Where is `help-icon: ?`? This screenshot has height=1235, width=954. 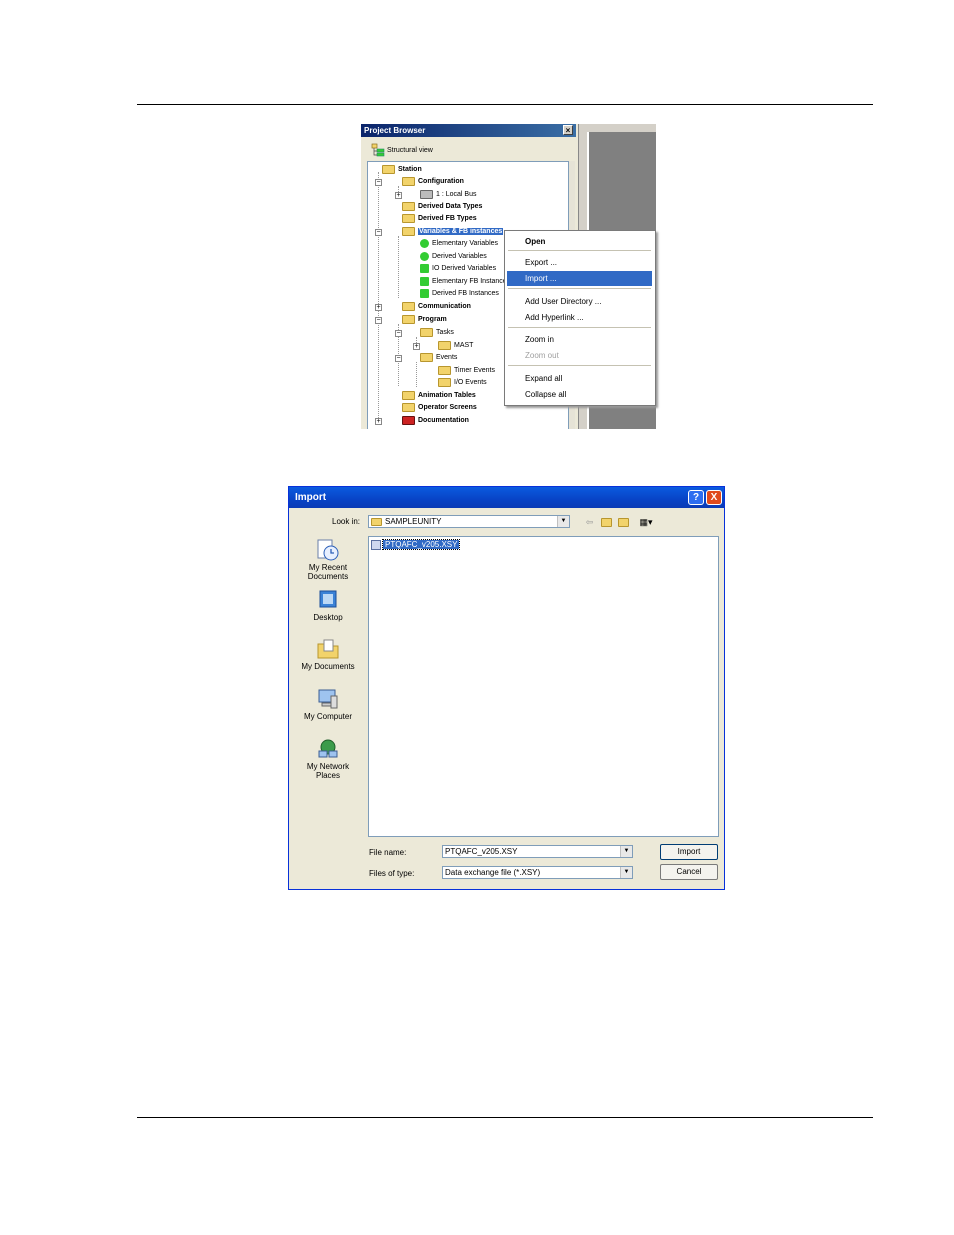
help-icon: ? is located at coordinates (696, 497).